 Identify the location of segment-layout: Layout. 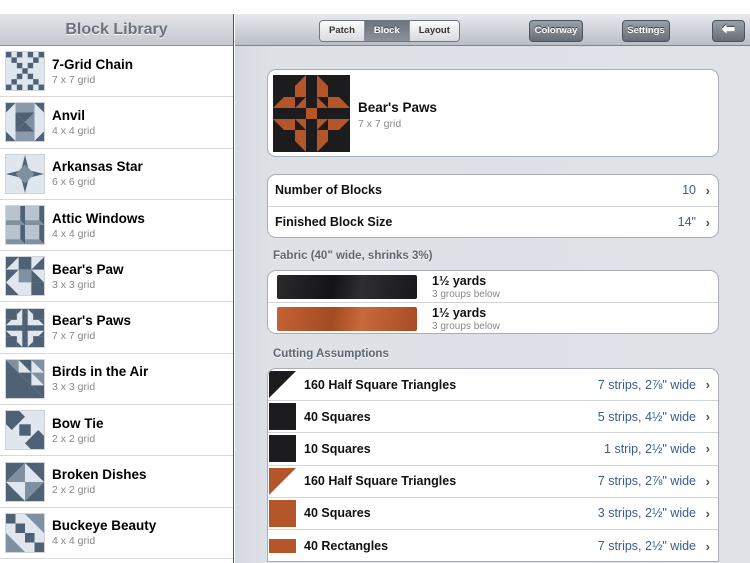
(434, 31).